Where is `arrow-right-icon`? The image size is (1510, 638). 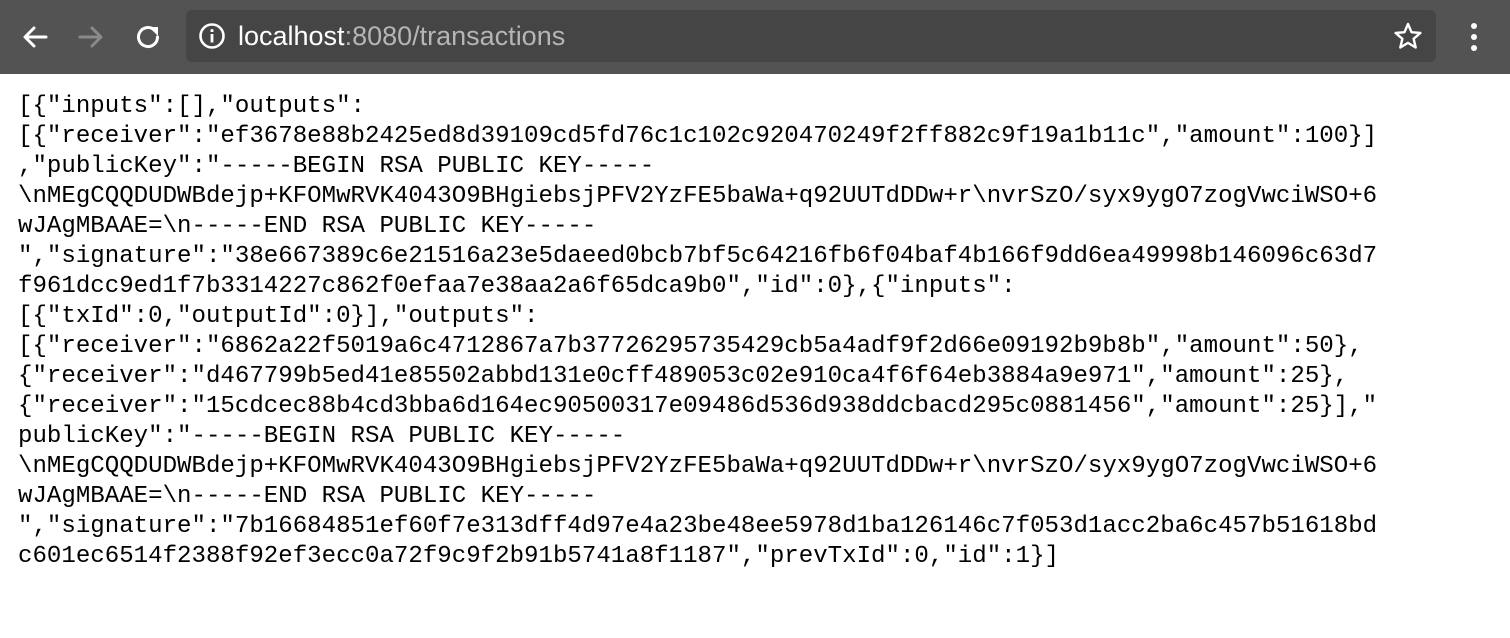 arrow-right-icon is located at coordinates (90, 37).